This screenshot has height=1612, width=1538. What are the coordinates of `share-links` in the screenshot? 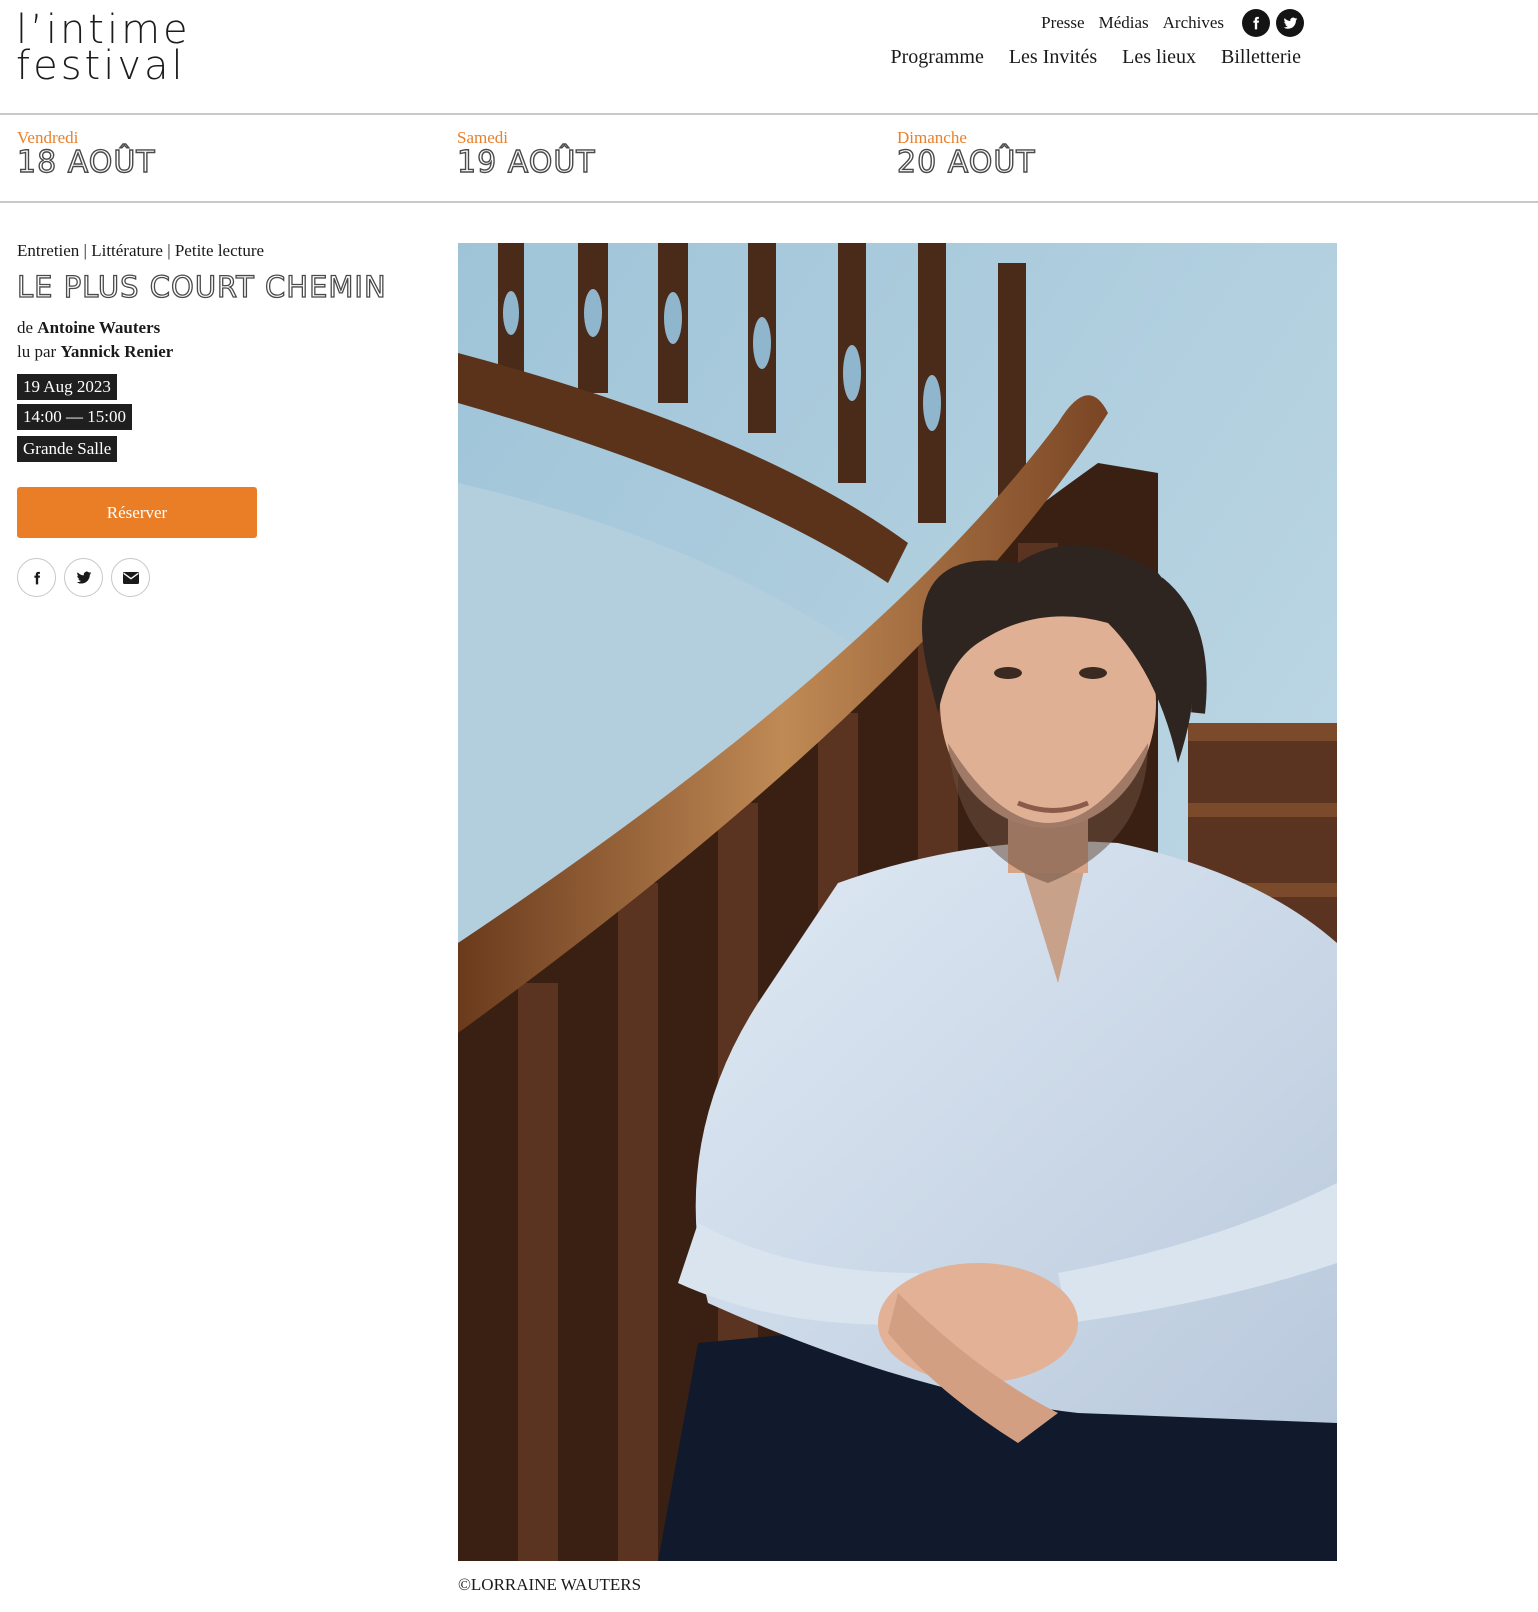 It's located at (83, 577).